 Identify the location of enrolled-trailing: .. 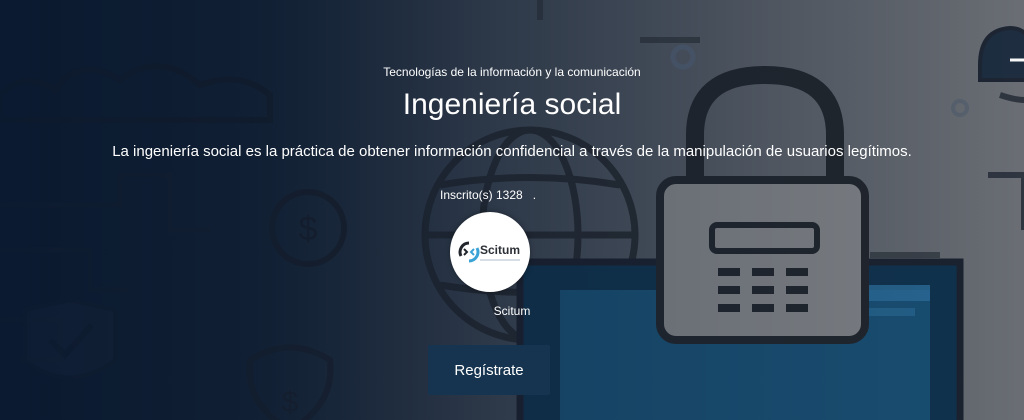
(534, 195).